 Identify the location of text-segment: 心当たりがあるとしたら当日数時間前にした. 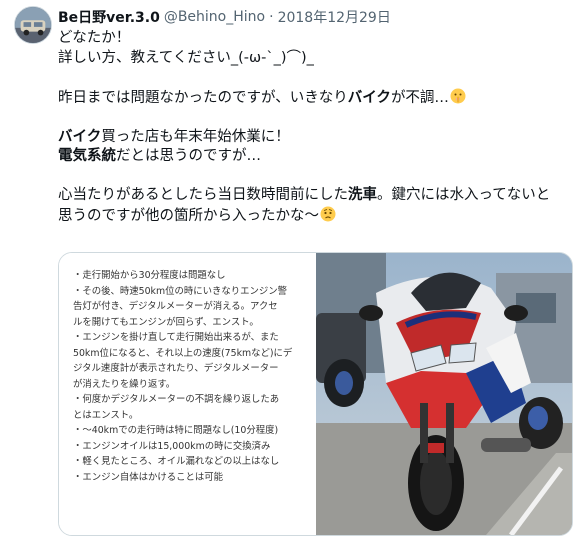
(203, 195).